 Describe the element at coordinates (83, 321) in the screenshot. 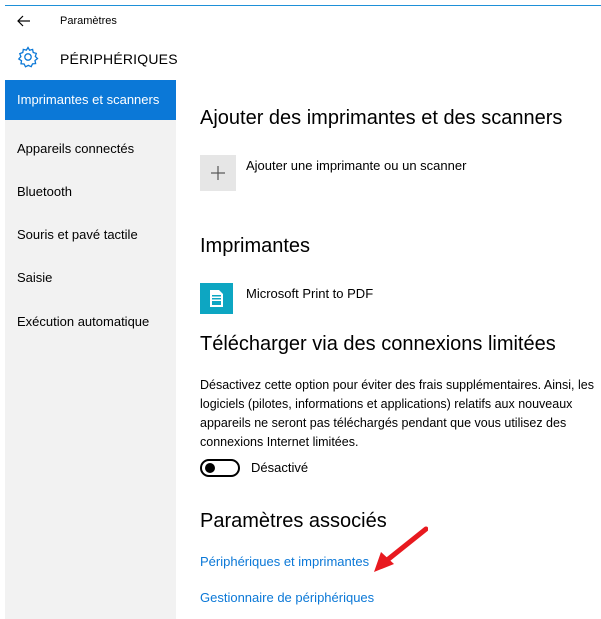

I see `sidebar-item-label: Exécution automatique` at that location.